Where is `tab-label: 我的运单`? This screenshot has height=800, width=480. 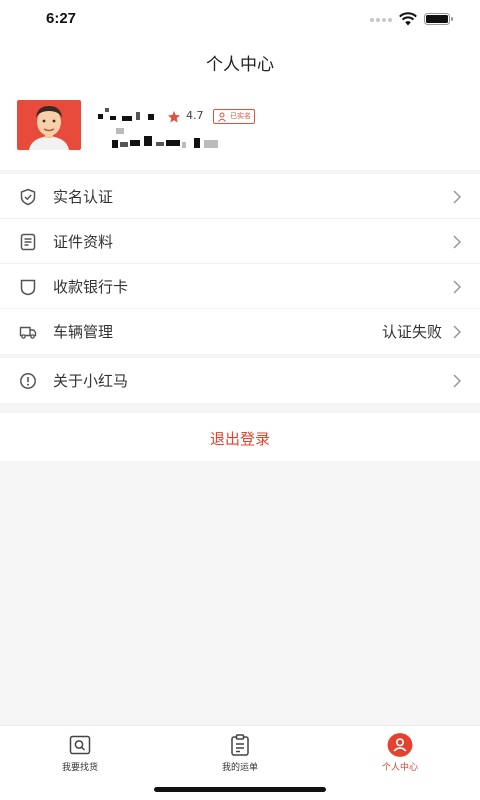 tab-label: 我的运单 is located at coordinates (239, 768).